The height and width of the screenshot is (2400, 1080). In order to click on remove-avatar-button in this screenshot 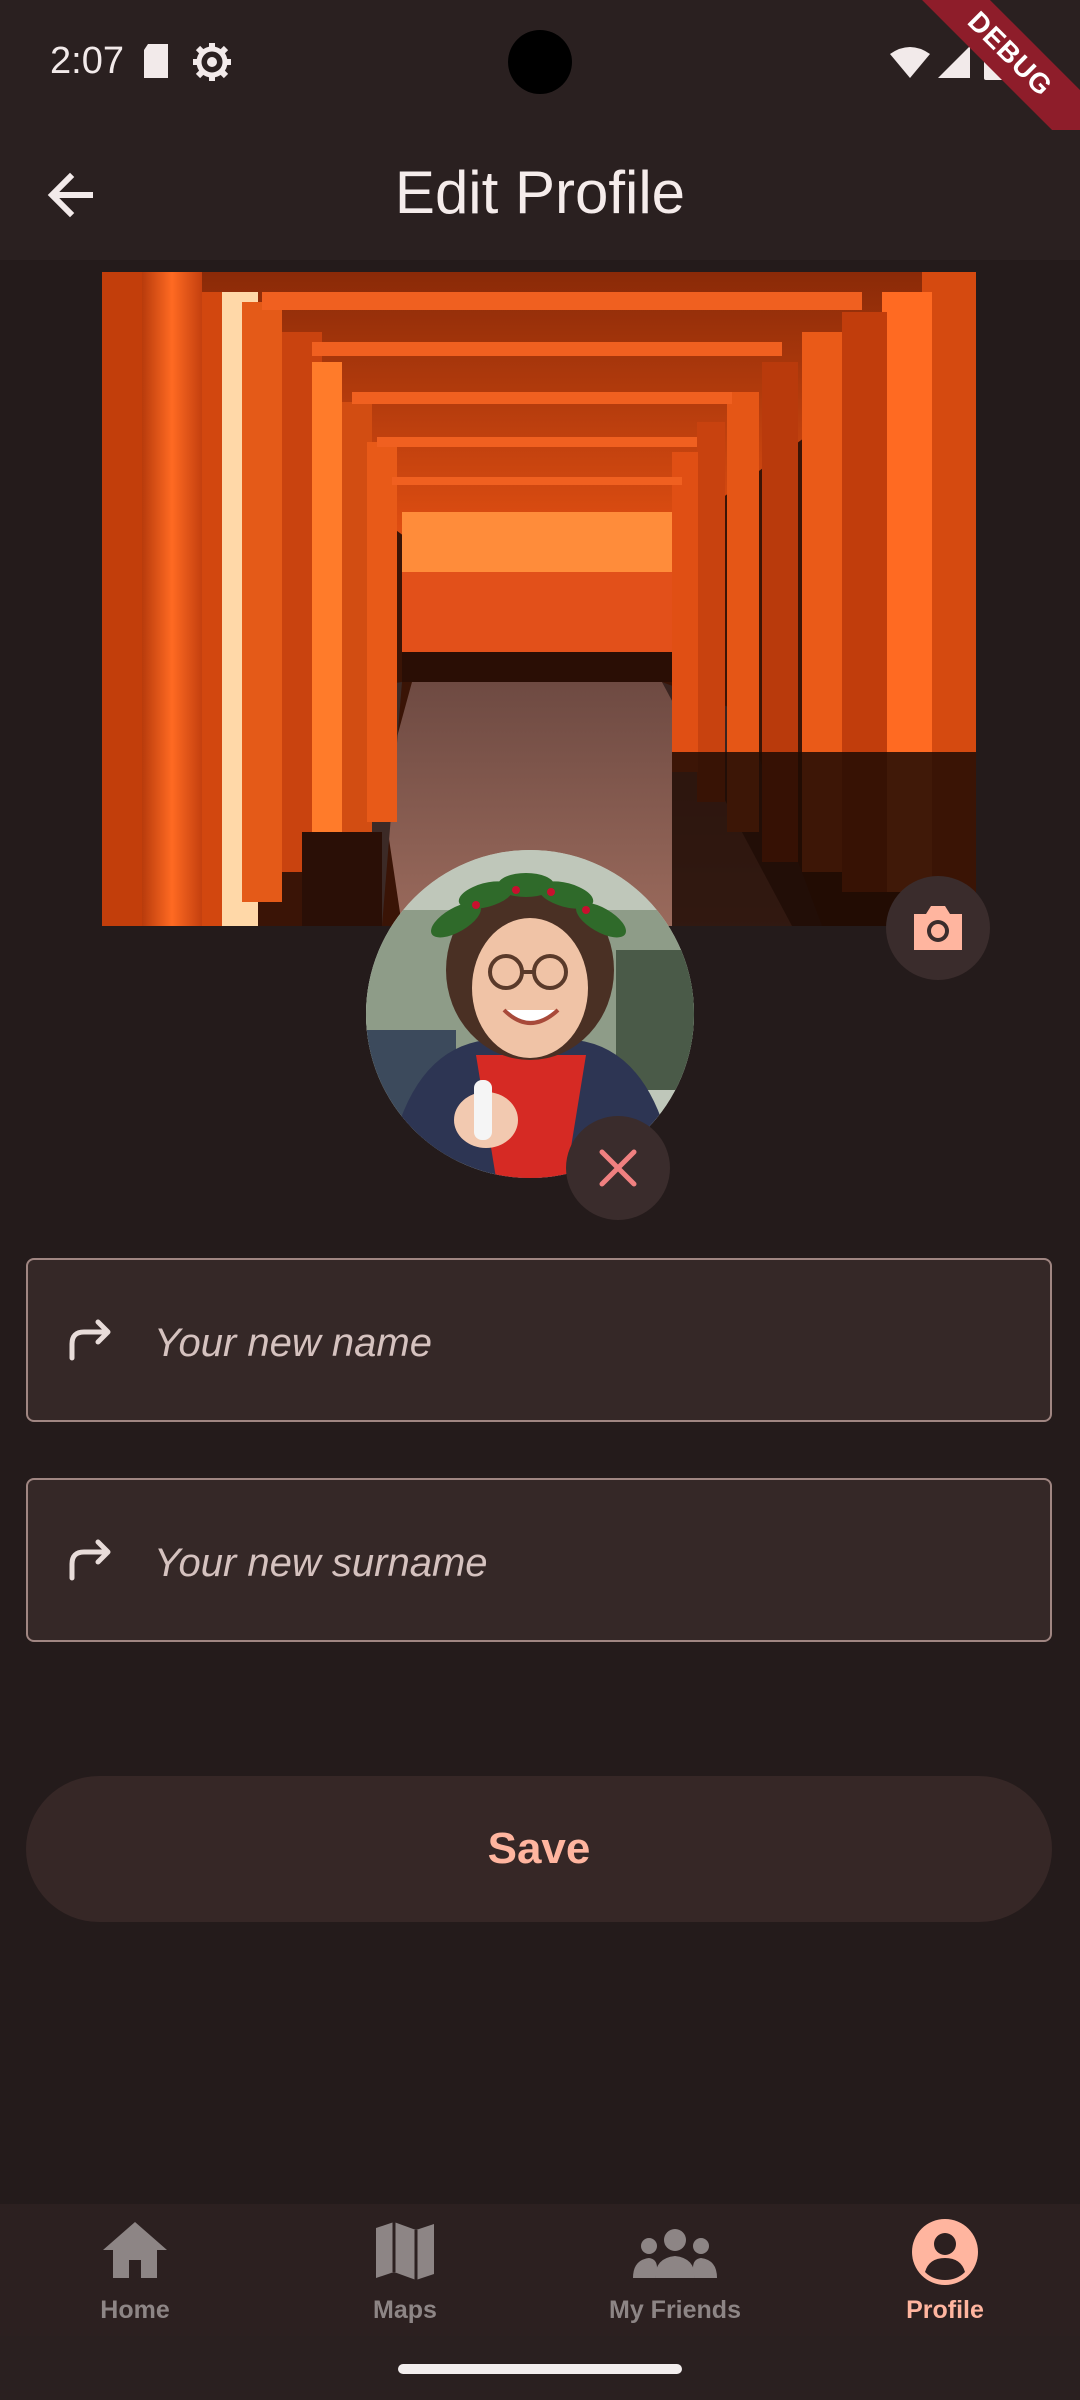, I will do `click(618, 1168)`.